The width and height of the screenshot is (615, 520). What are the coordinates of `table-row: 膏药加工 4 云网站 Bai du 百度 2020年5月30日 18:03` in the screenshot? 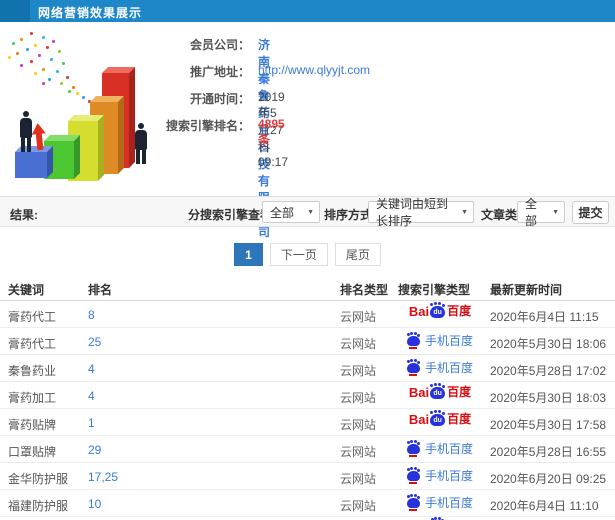 It's located at (307, 395).